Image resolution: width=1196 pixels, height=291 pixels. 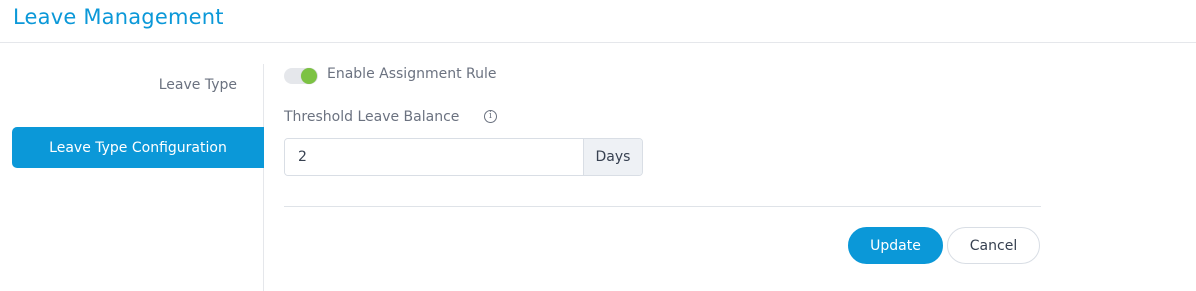 I want to click on form-divider, so click(x=662, y=206).